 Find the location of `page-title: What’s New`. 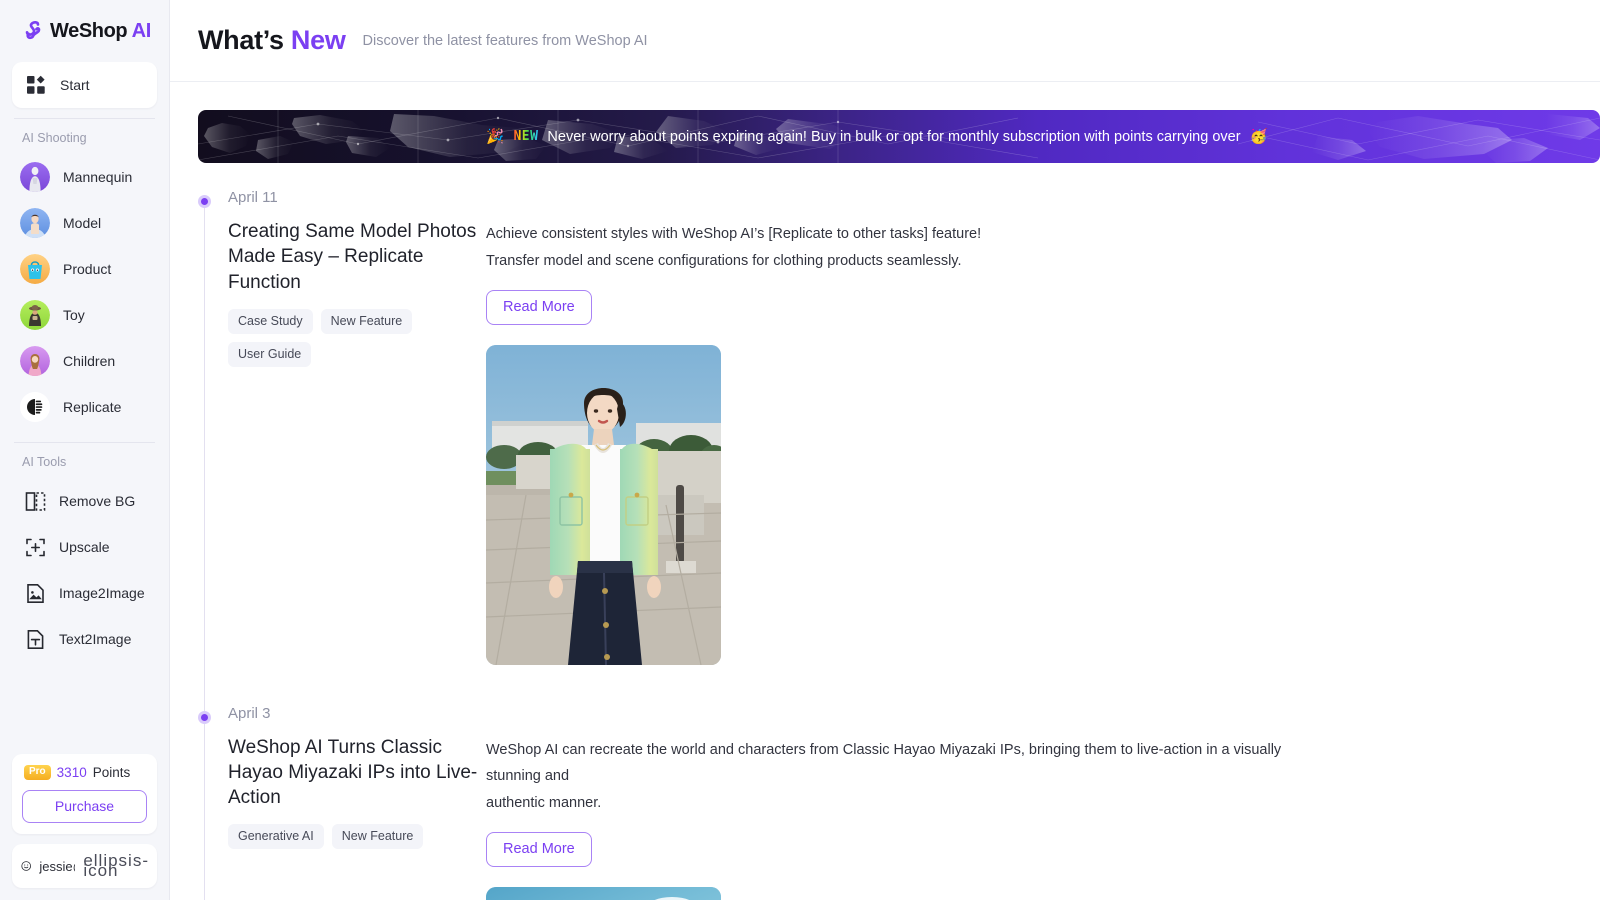

page-title: What’s New is located at coordinates (272, 40).